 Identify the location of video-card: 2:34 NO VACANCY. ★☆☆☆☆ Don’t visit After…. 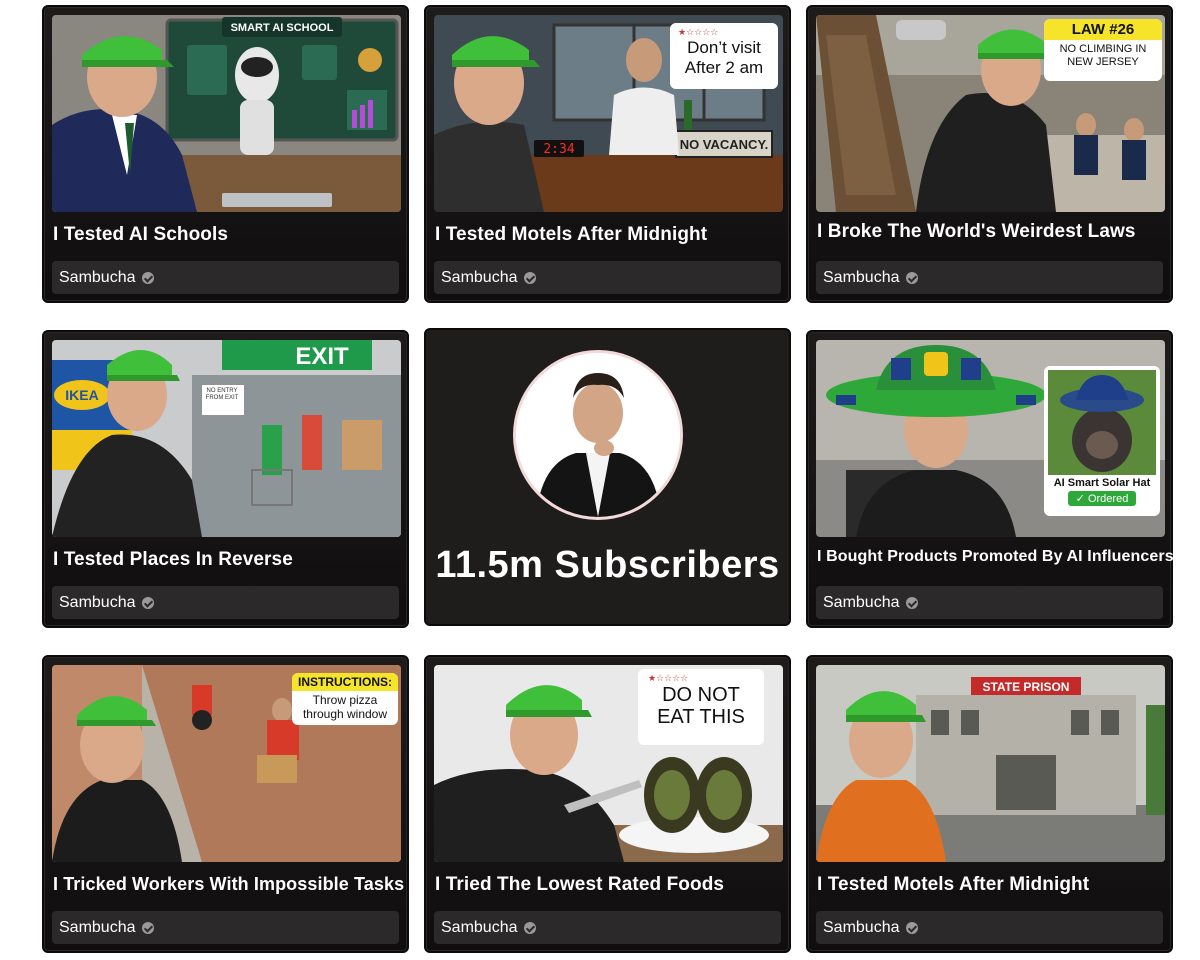
(607, 154).